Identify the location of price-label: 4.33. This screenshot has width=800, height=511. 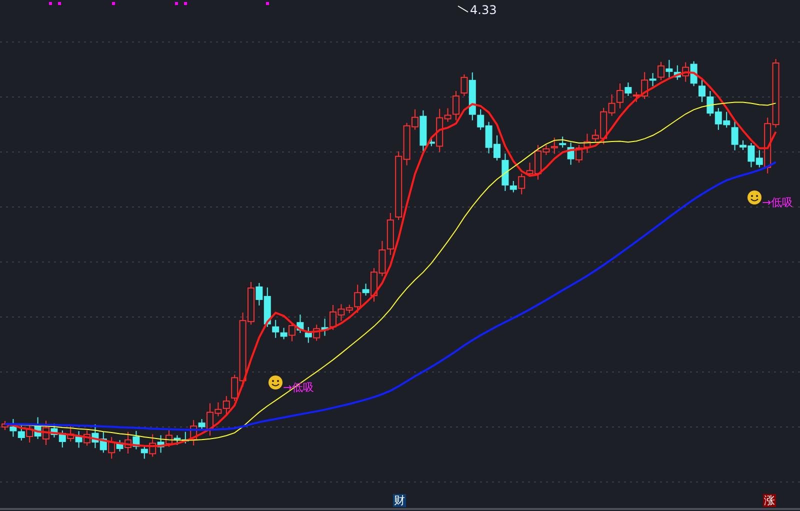
(483, 10).